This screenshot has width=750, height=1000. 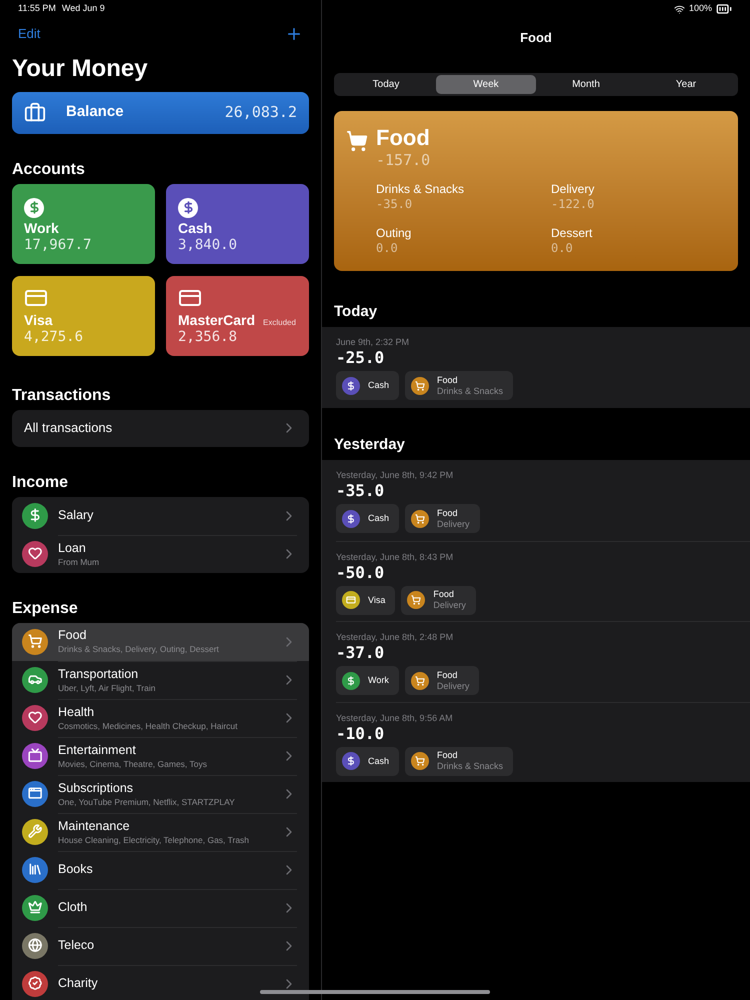 What do you see at coordinates (573, 189) in the screenshot?
I see `subcategory-name: Delivery` at bounding box center [573, 189].